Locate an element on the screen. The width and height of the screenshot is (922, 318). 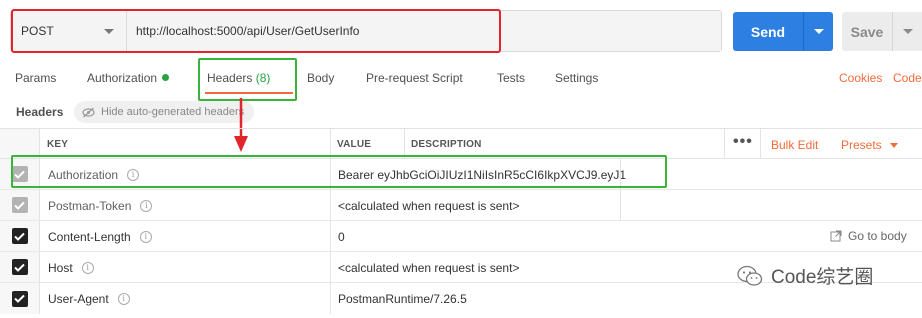
cookies-link: Cookies is located at coordinates (860, 78).